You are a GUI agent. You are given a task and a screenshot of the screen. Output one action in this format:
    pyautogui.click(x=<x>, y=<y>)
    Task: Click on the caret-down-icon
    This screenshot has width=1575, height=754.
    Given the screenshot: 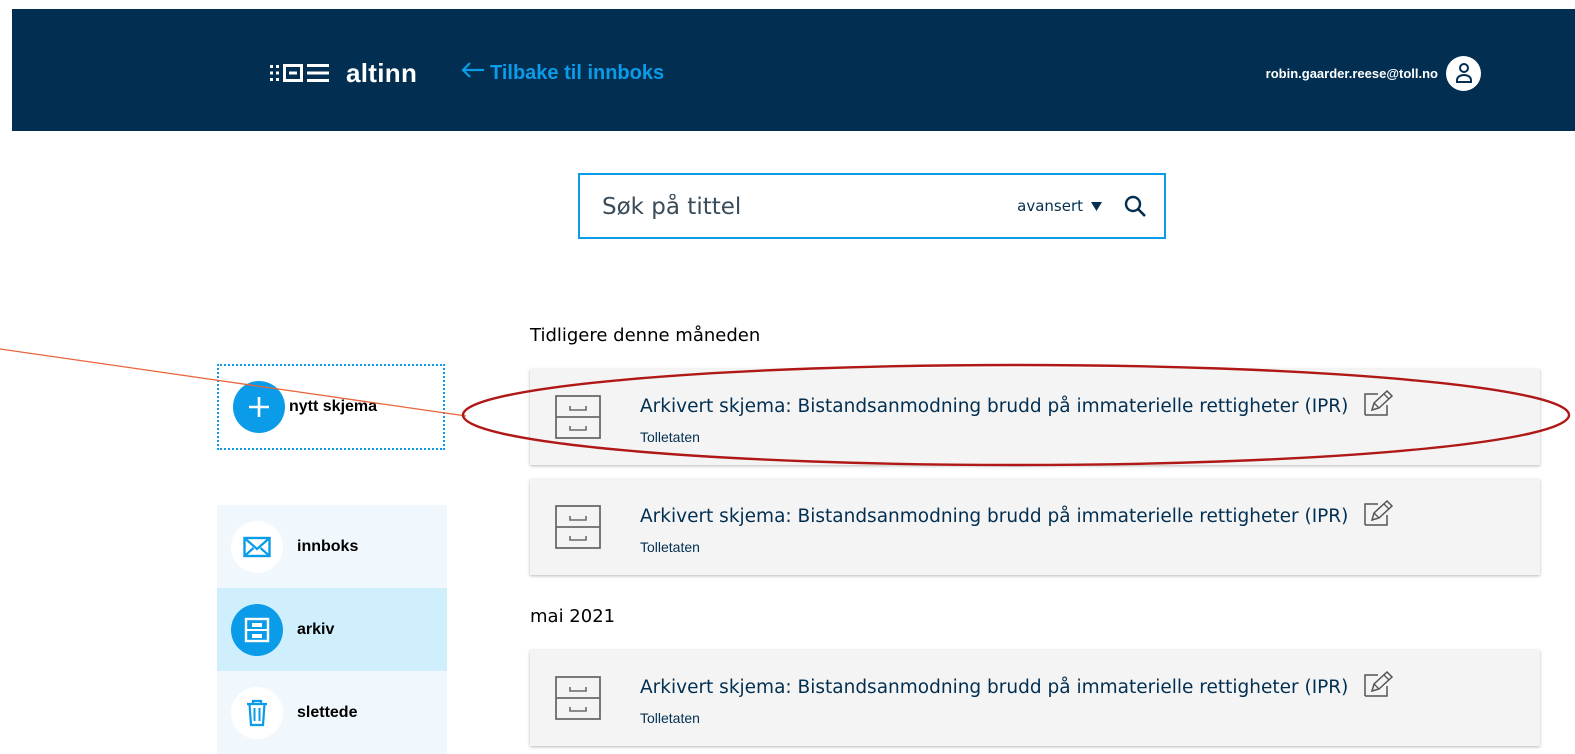 What is the action you would take?
    pyautogui.click(x=1096, y=206)
    